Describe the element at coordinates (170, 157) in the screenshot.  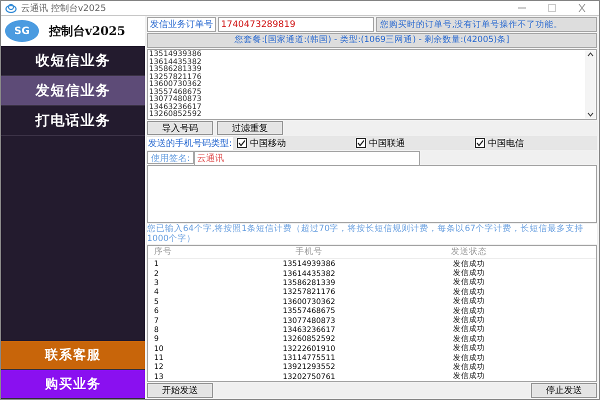
I see `signature-label: 使用签名:` at that location.